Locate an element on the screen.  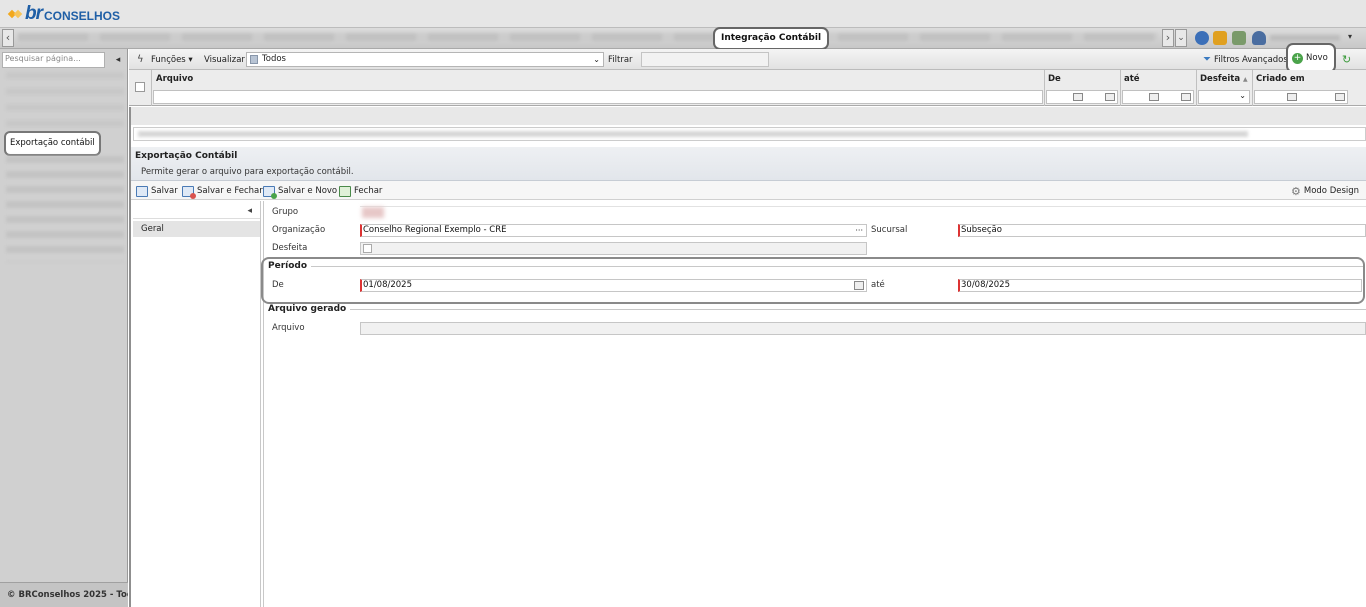
plus-circle-icon: + is located at coordinates (1297, 58).